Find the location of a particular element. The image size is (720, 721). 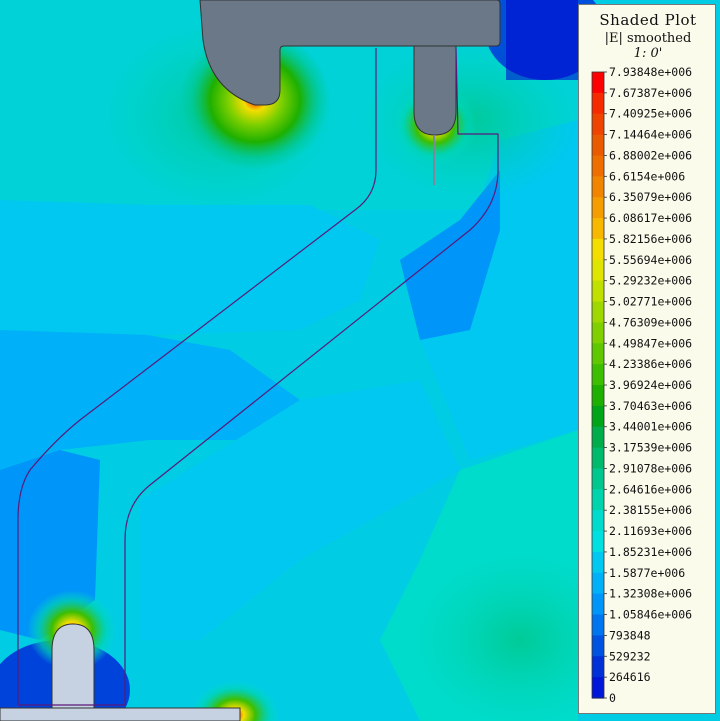

conductor-bottom-left is located at coordinates (73, 672).